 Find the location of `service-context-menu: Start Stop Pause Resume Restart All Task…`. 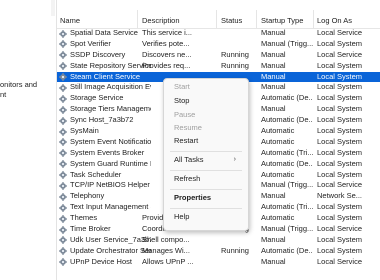

service-context-menu: Start Stop Pause Resume Restart All Task… is located at coordinates (206, 154).